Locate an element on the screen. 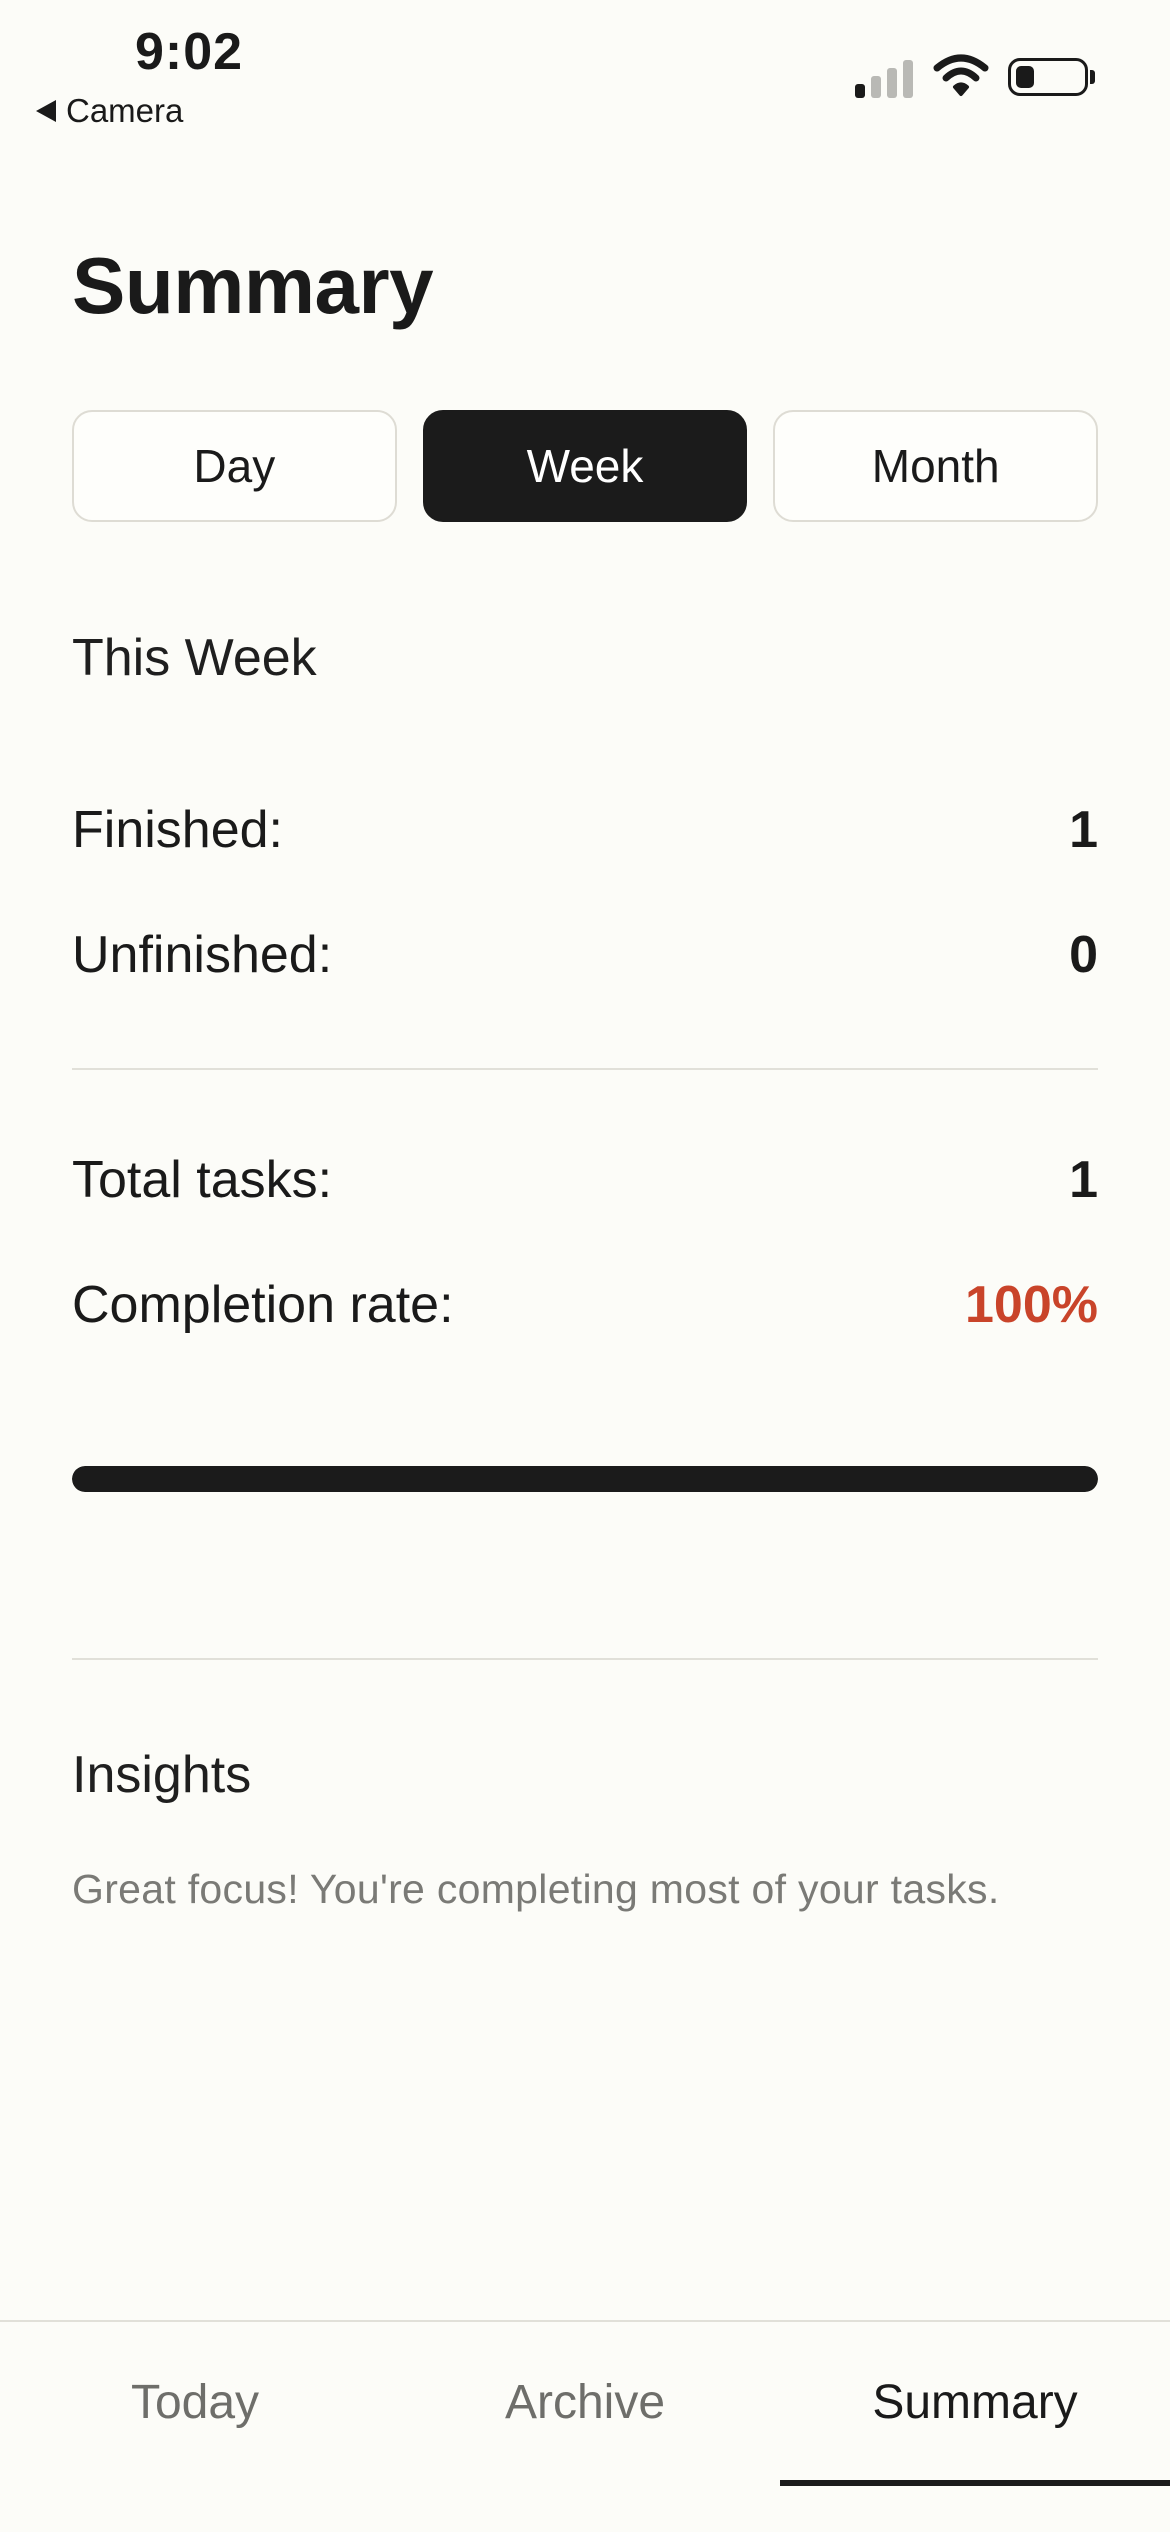  completion-progress-bar is located at coordinates (585, 1479).